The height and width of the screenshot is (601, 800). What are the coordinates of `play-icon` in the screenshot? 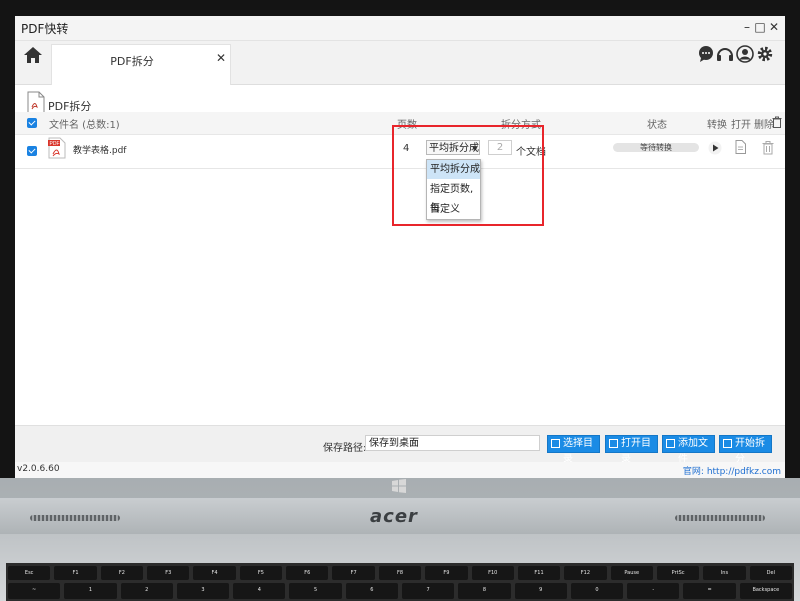 It's located at (715, 148).